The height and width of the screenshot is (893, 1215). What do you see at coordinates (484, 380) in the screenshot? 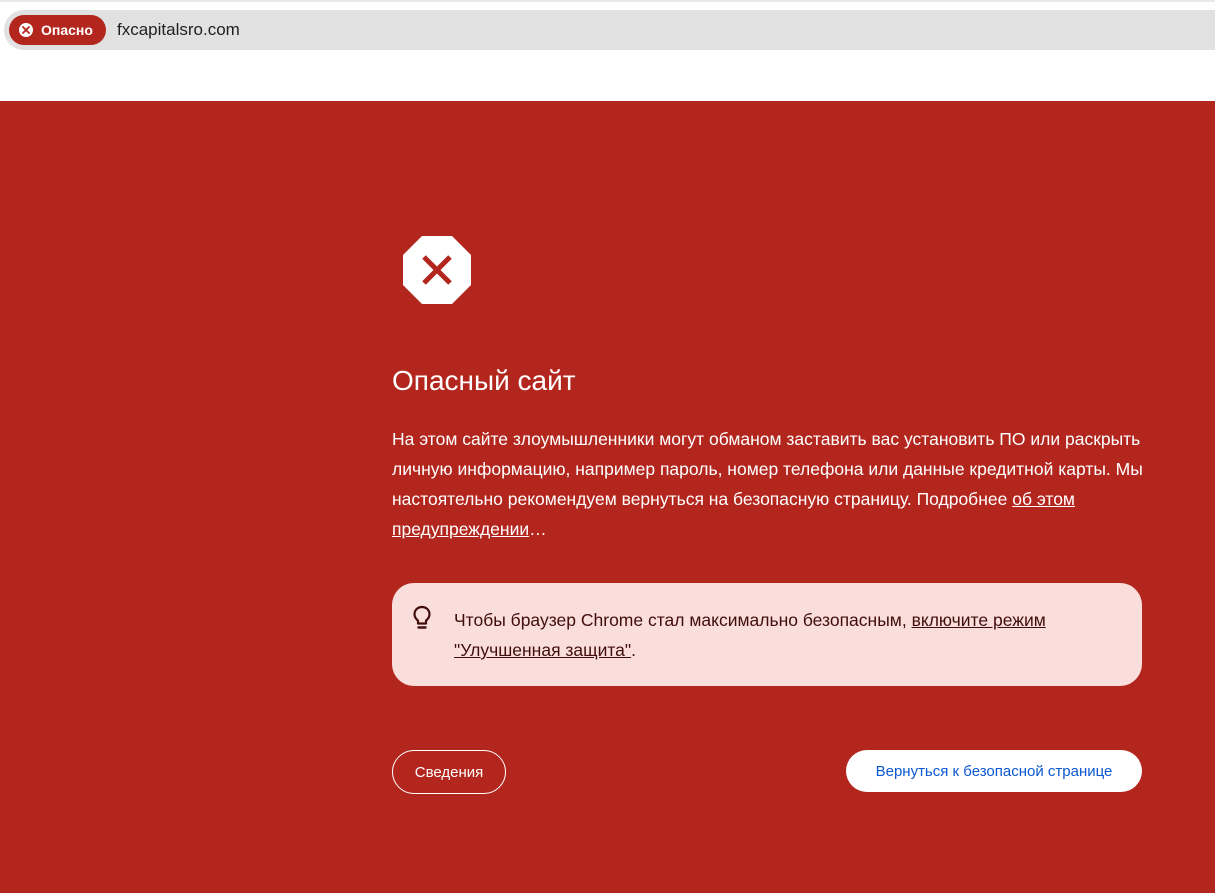
I see `page-title: Опасный сайт` at bounding box center [484, 380].